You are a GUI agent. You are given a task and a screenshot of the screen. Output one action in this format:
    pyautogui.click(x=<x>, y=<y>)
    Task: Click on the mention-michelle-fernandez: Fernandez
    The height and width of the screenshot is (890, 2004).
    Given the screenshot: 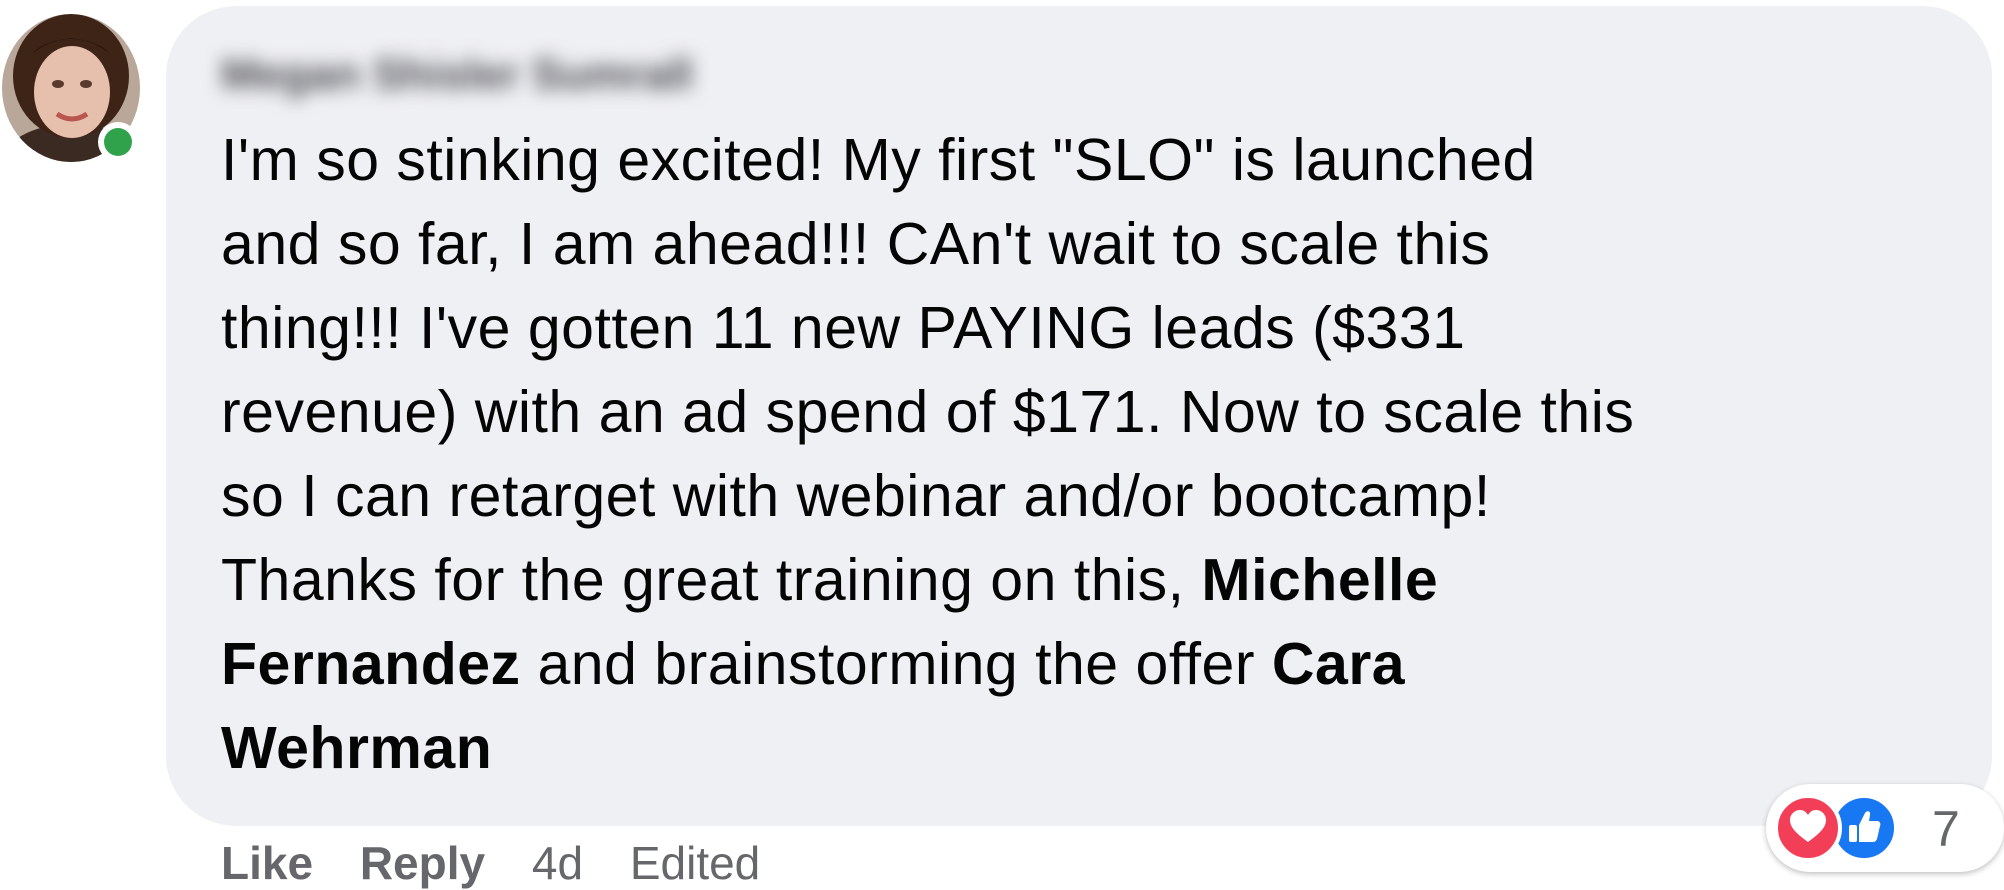 What is the action you would take?
    pyautogui.click(x=371, y=664)
    